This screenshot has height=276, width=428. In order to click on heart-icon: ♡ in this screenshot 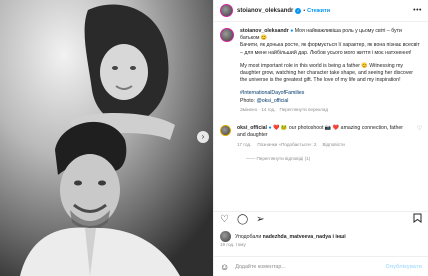, I will do `click(224, 219)`.